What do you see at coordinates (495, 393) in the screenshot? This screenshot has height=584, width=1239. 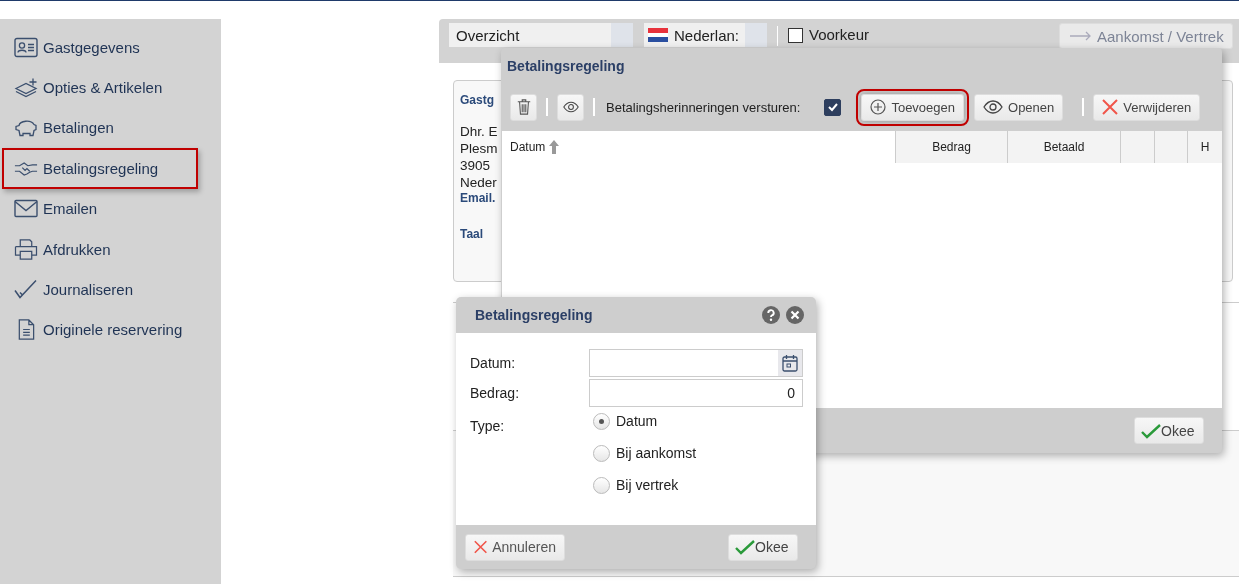 I see `amount-label: Bedrag:` at bounding box center [495, 393].